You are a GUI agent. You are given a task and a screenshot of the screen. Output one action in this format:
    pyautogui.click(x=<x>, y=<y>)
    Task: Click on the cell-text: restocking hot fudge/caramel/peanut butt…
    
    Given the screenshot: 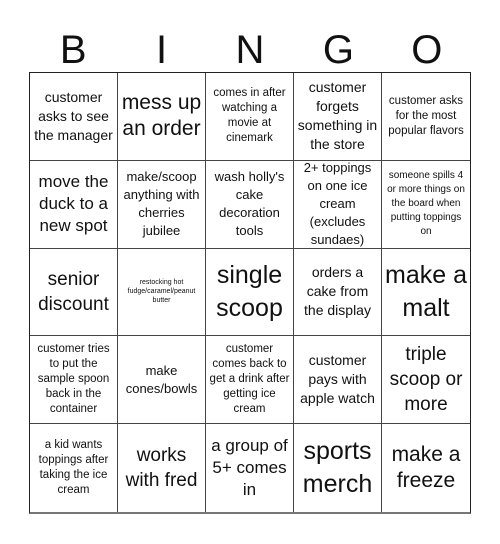 What is the action you would take?
    pyautogui.click(x=161, y=292)
    